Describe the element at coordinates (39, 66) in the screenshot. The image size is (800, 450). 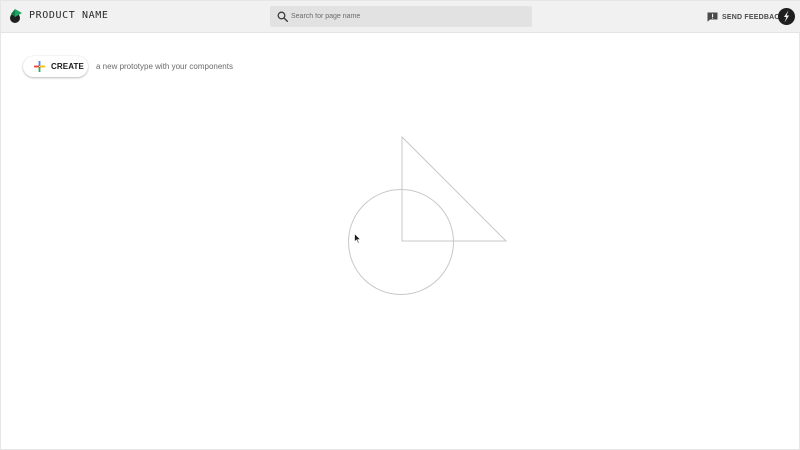
I see `plus-icon` at that location.